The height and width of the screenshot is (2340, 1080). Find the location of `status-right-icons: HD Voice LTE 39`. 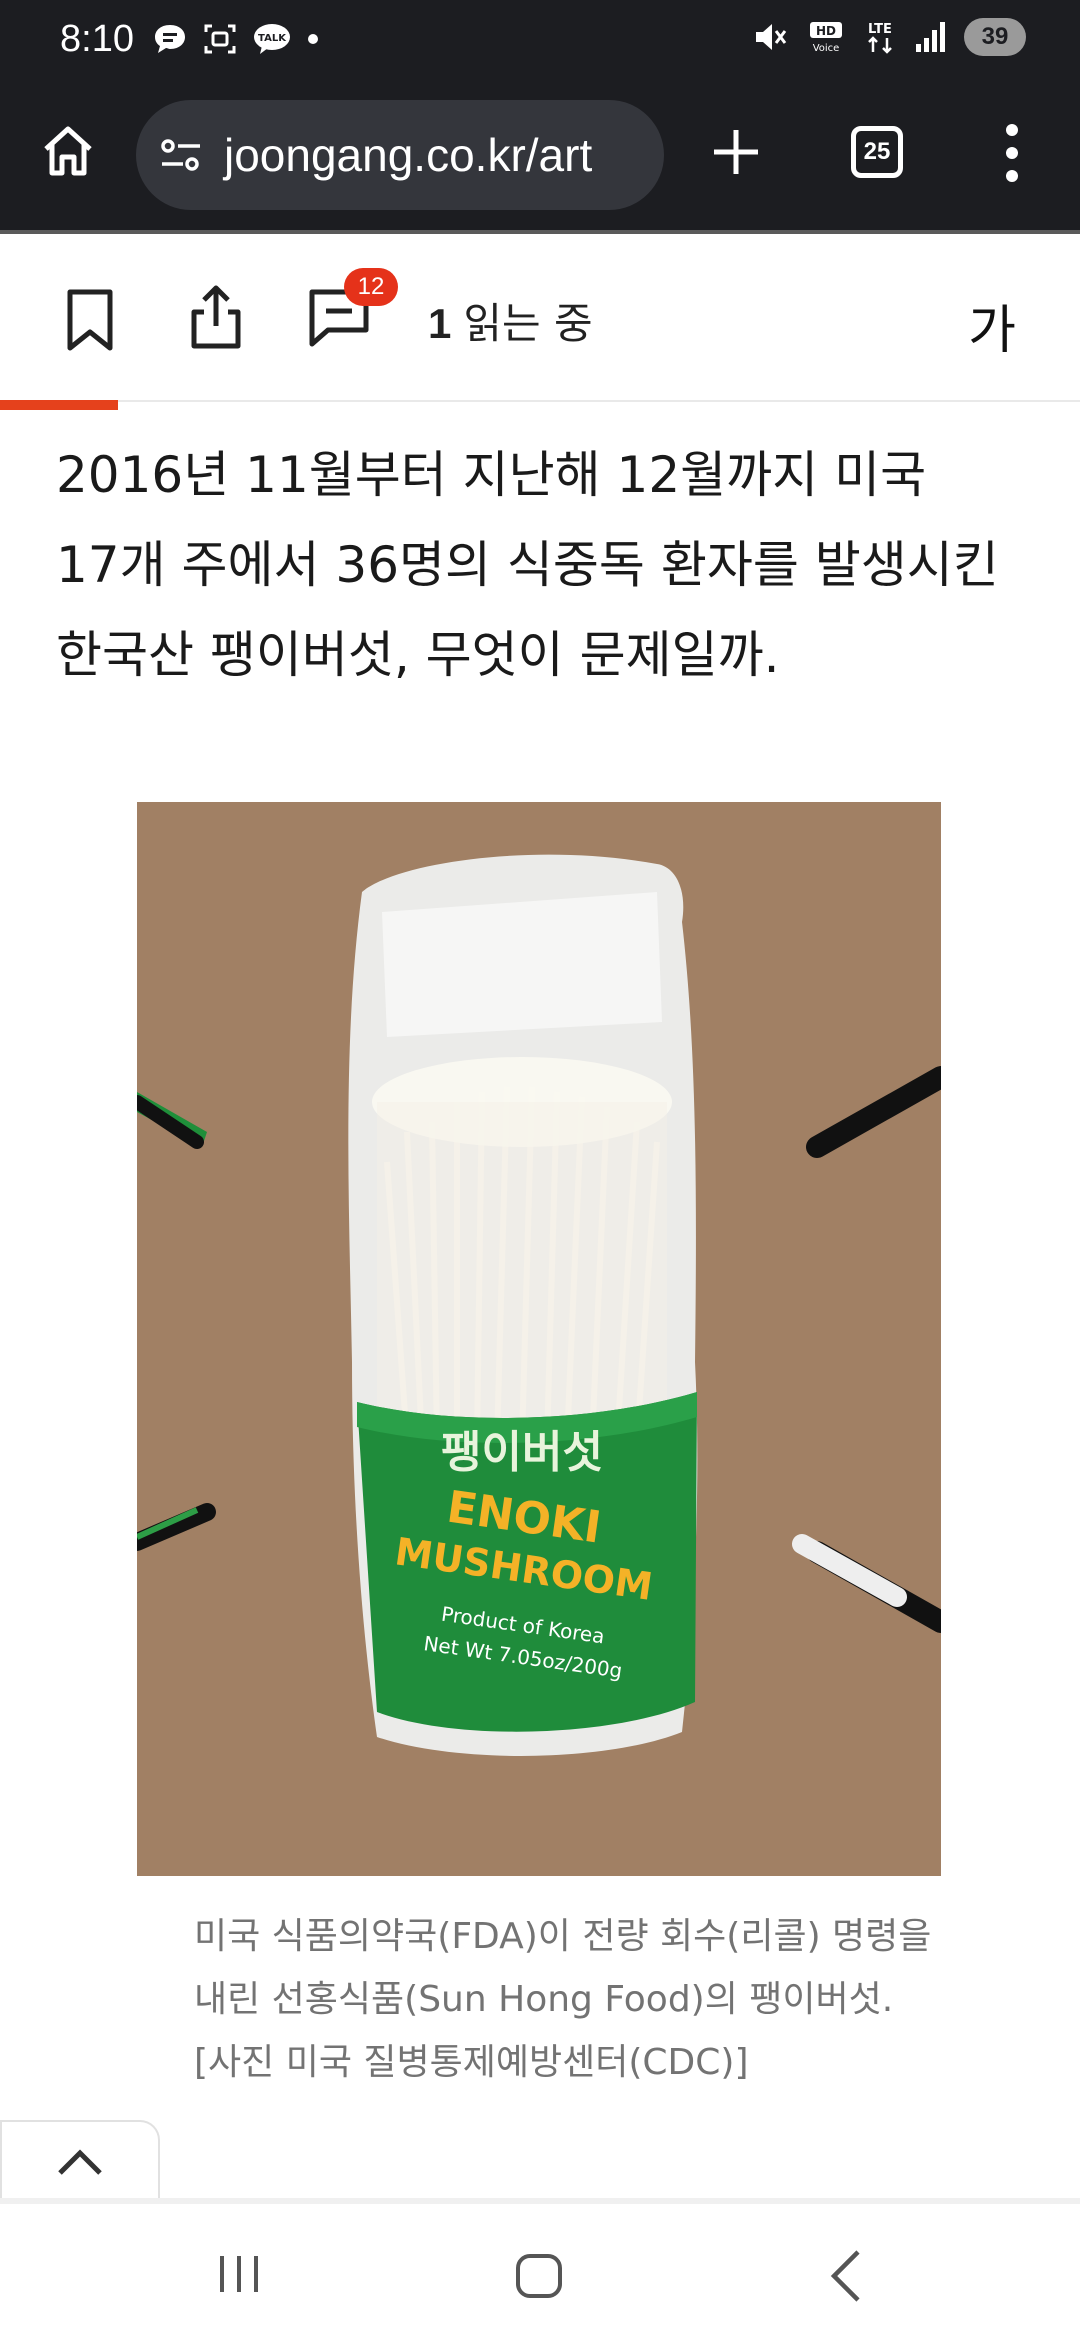

status-right-icons: HD Voice LTE 39 is located at coordinates (889, 37).